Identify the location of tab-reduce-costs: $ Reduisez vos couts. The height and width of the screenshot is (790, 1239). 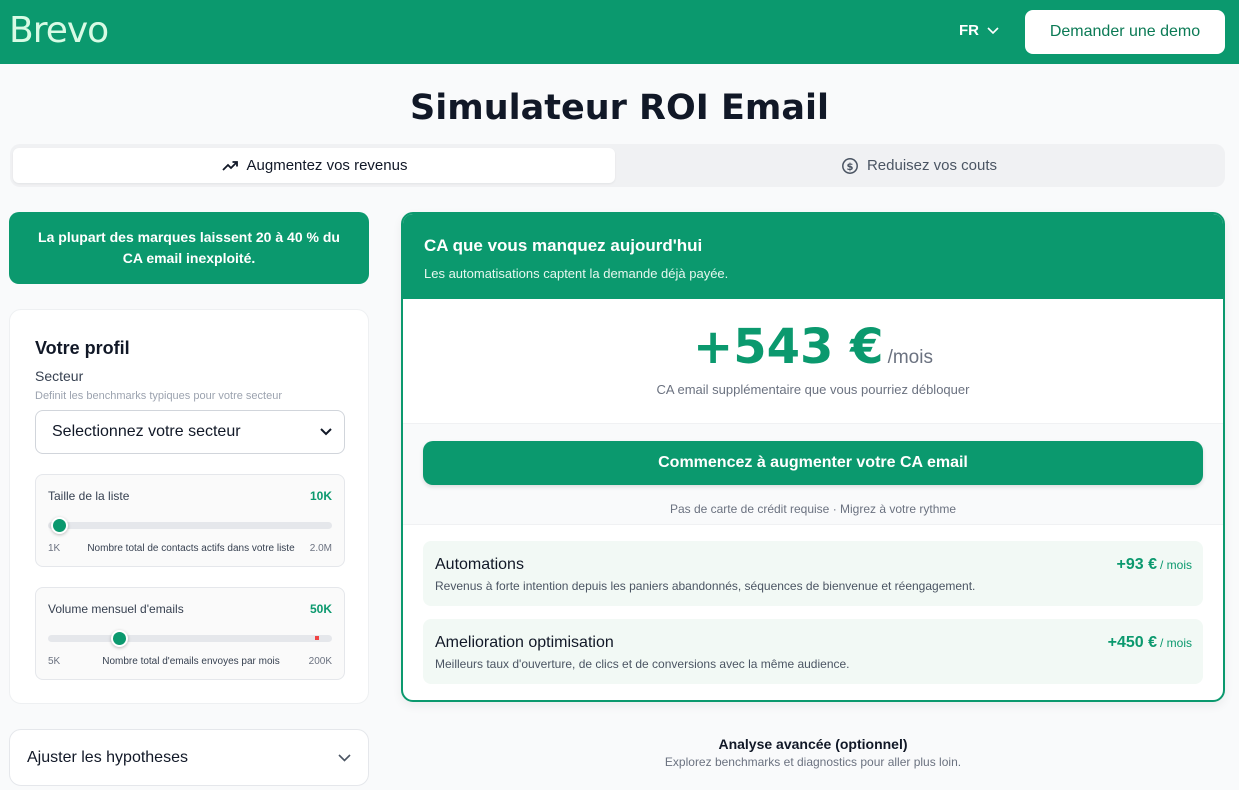
(919, 165).